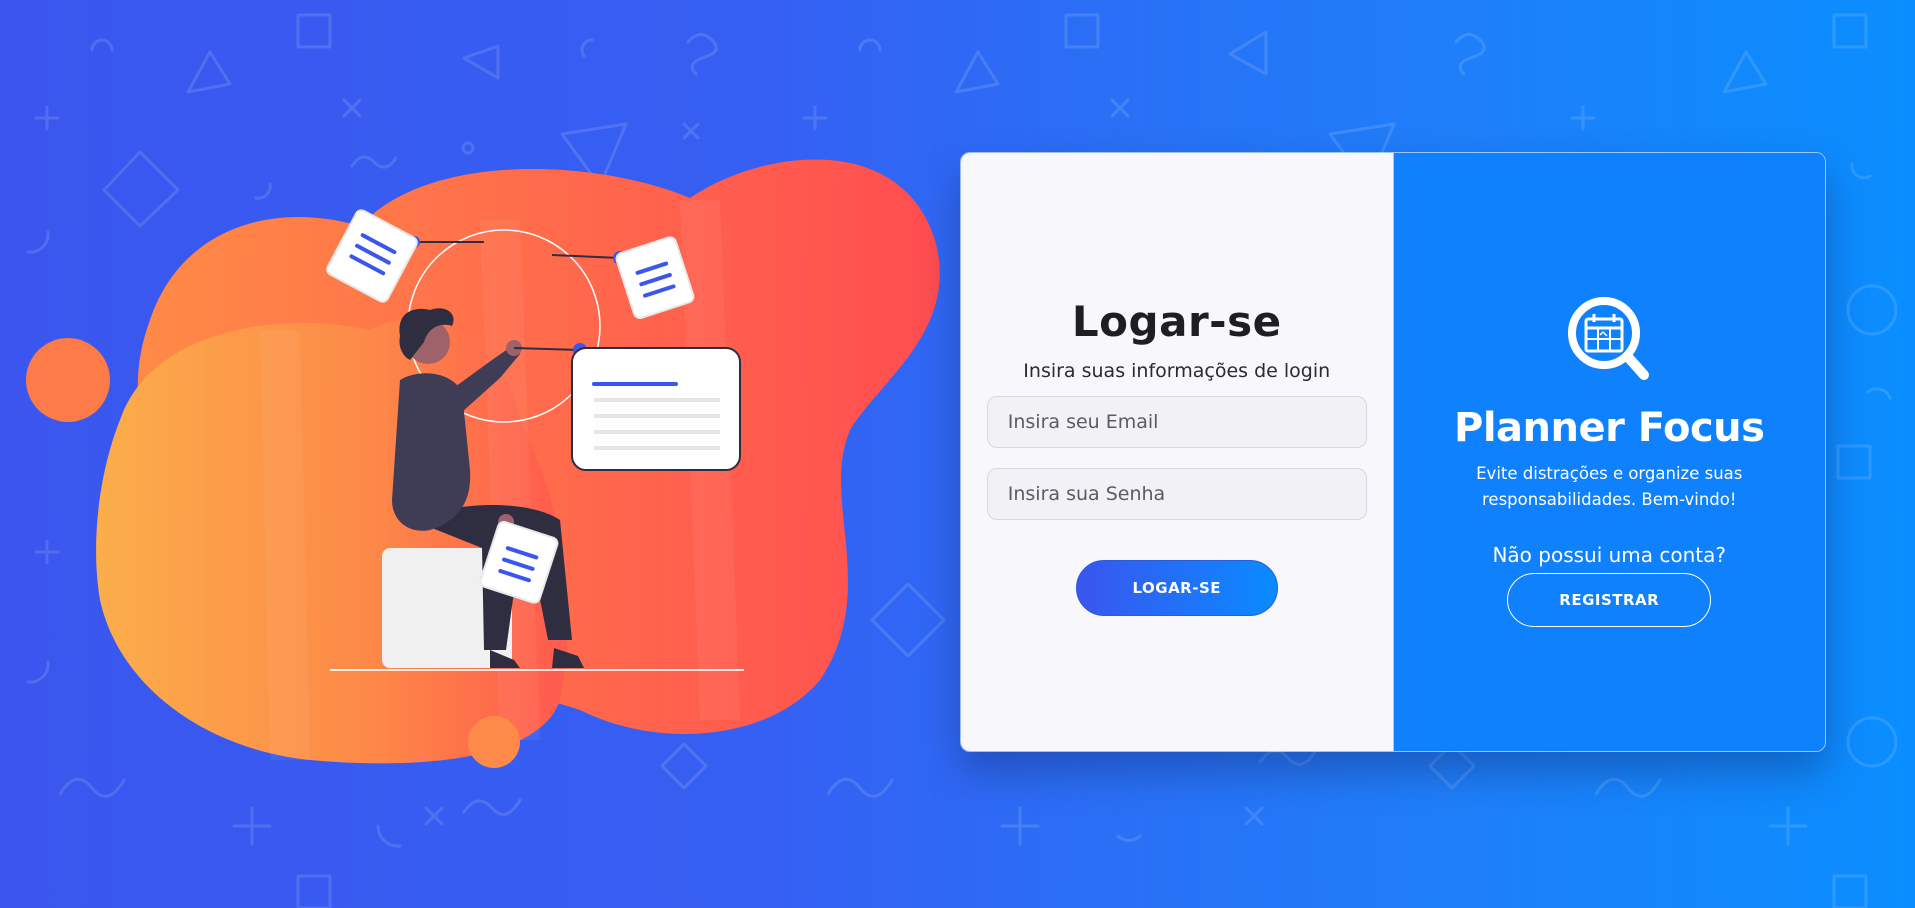 This screenshot has height=908, width=1915. I want to click on brand-name: Planner Focus, so click(1609, 428).